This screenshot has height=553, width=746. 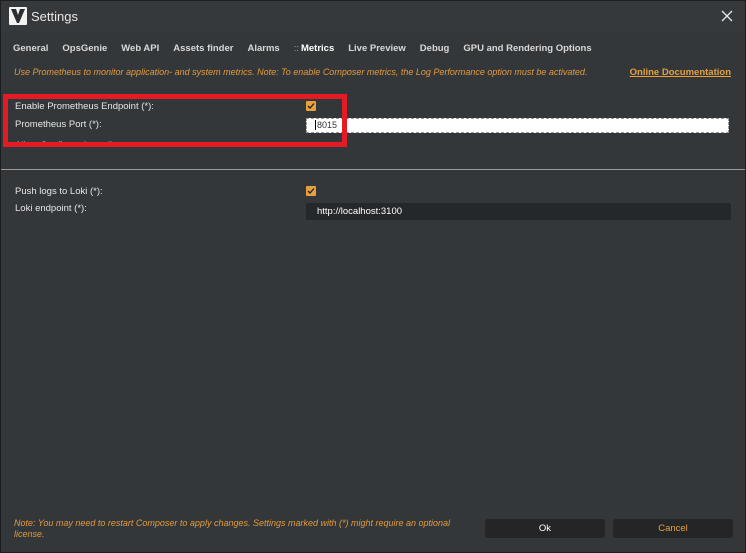 What do you see at coordinates (673, 528) in the screenshot?
I see `cancel-button: Cancel` at bounding box center [673, 528].